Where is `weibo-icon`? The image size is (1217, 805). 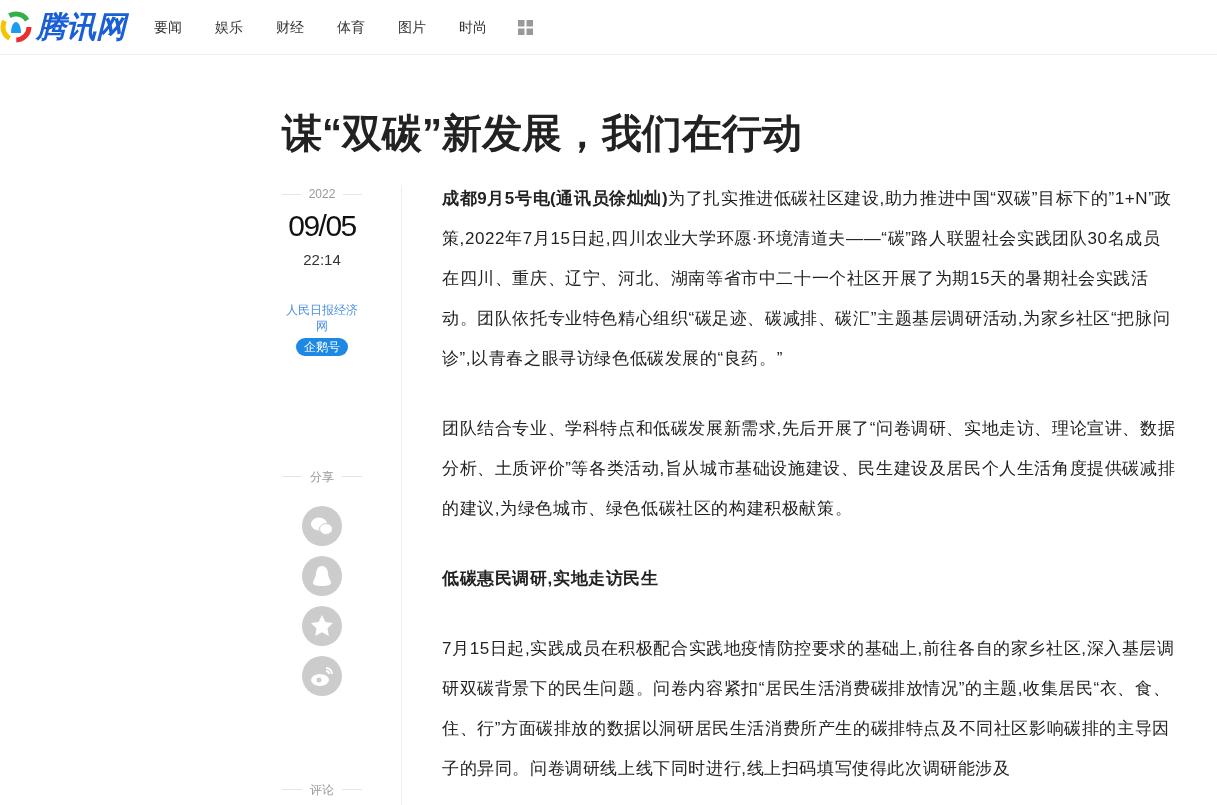 weibo-icon is located at coordinates (322, 675).